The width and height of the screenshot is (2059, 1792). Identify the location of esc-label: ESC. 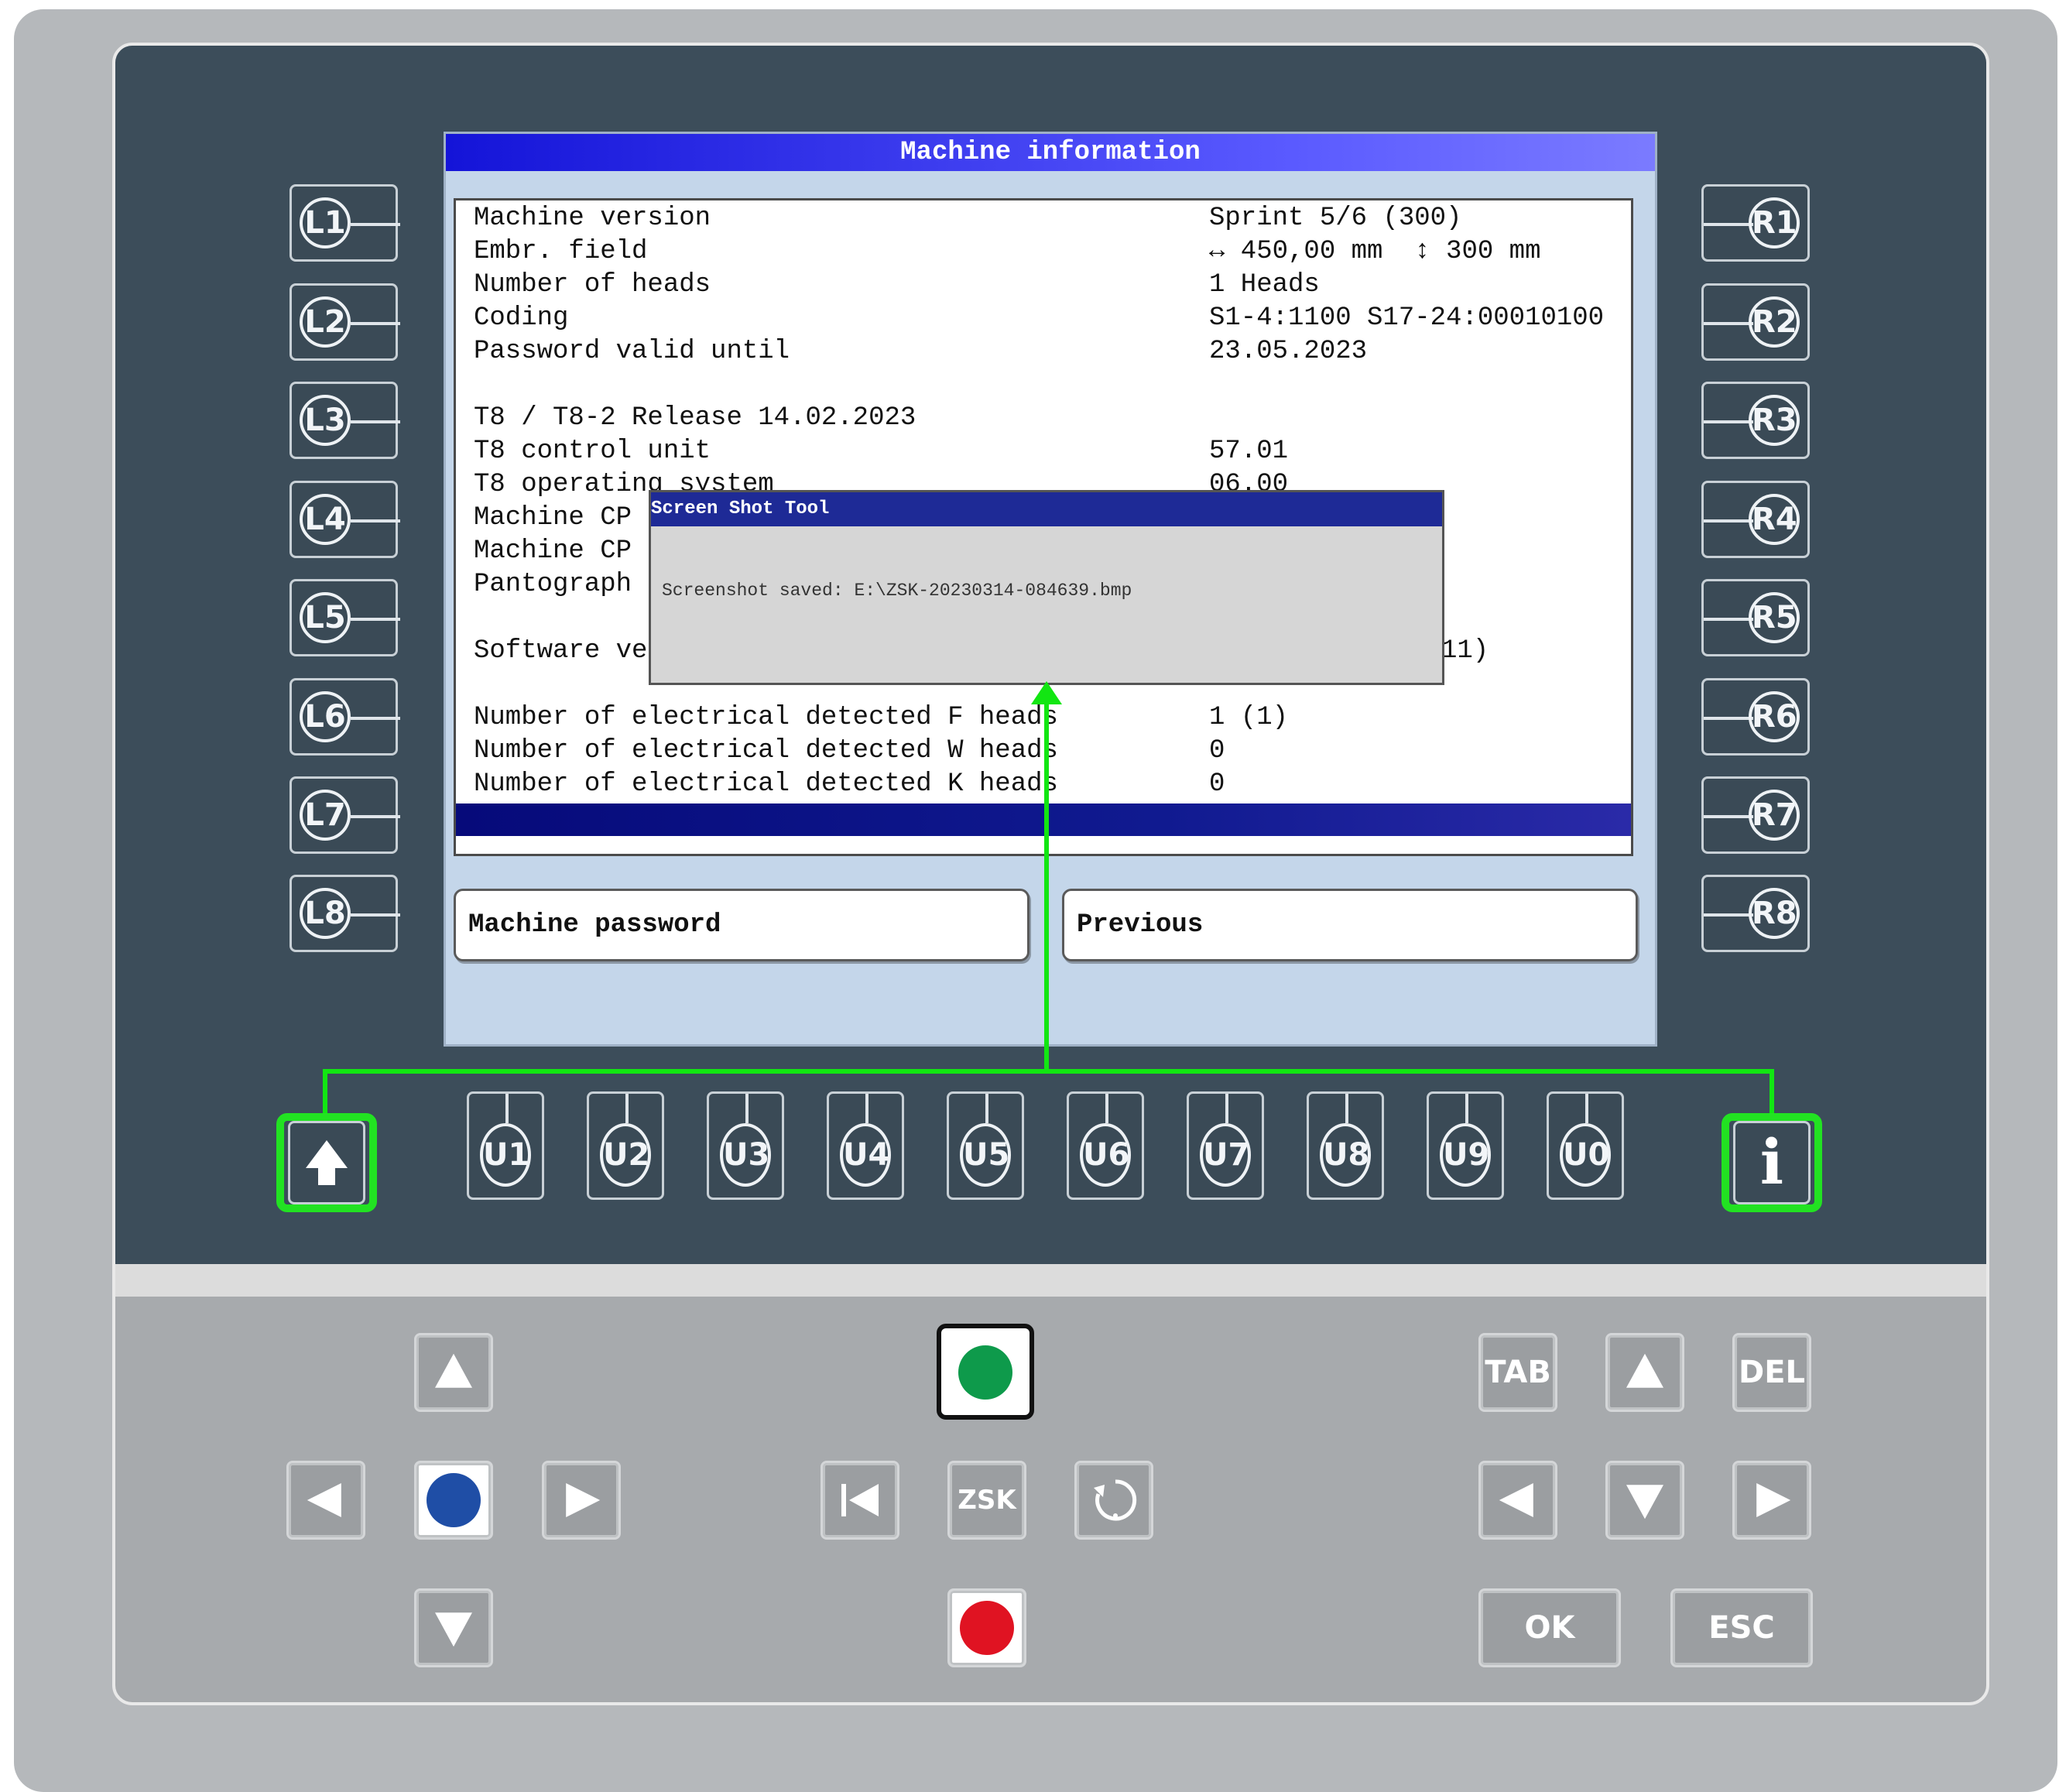
(1741, 1628).